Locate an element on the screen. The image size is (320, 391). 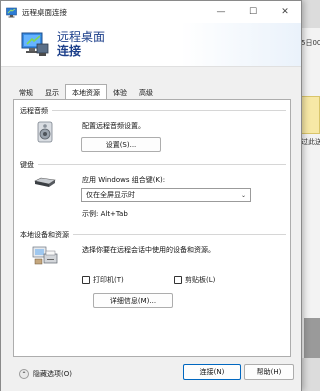
local-devices-description: 选择你要在远程会话中使用的设备和资源。 is located at coordinates (148, 250).